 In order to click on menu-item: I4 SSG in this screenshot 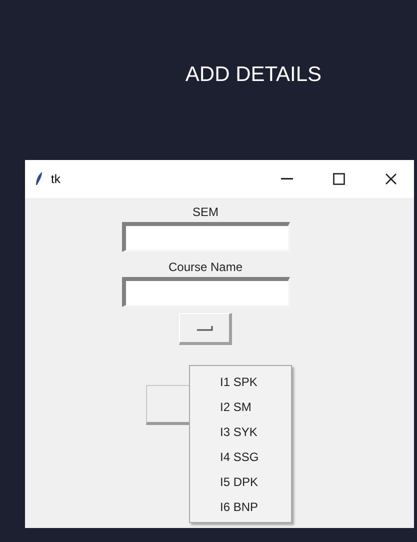, I will do `click(240, 456)`.